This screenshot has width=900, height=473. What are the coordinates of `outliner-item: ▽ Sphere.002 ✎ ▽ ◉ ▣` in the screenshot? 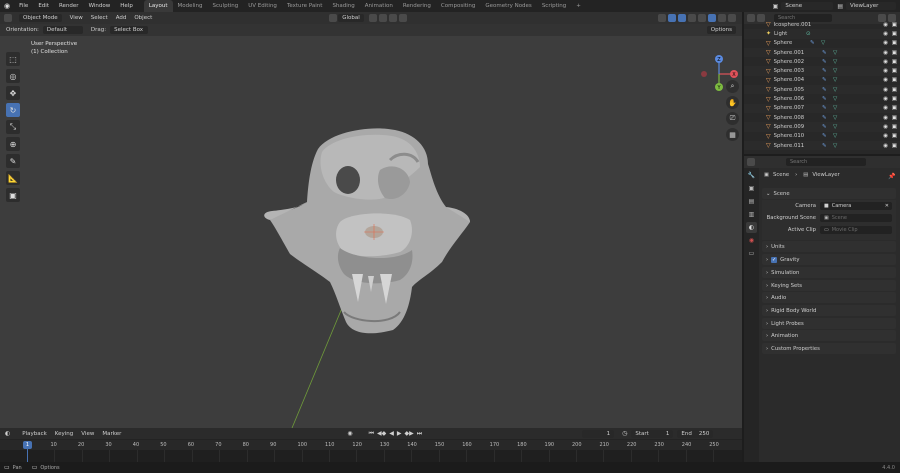 It's located at (822, 61).